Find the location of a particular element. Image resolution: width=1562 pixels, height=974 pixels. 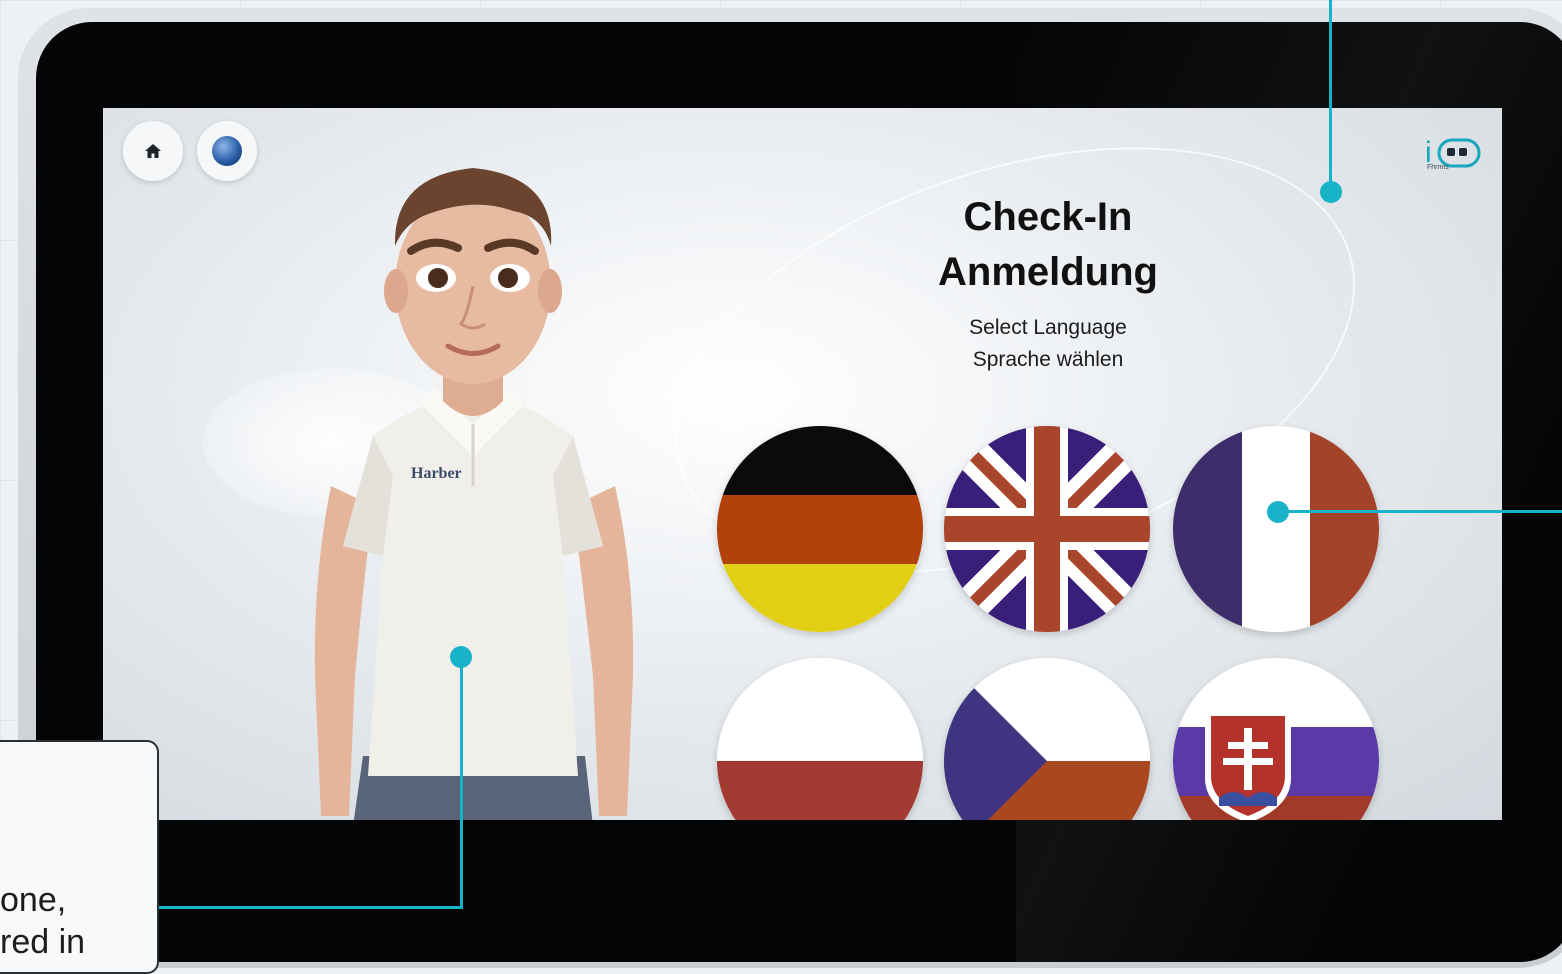

assistant-avatar: Harber is located at coordinates (474, 494).